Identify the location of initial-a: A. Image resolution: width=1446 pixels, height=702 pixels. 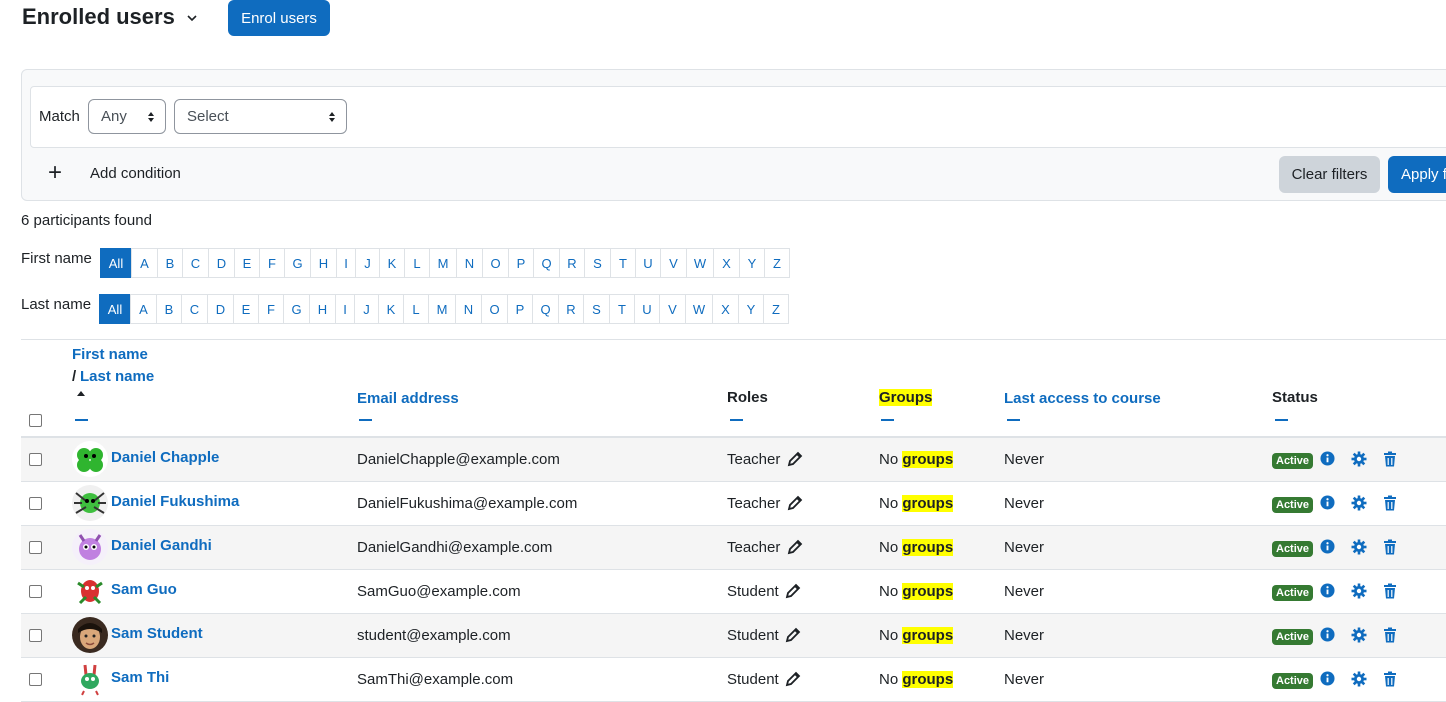
(143, 309).